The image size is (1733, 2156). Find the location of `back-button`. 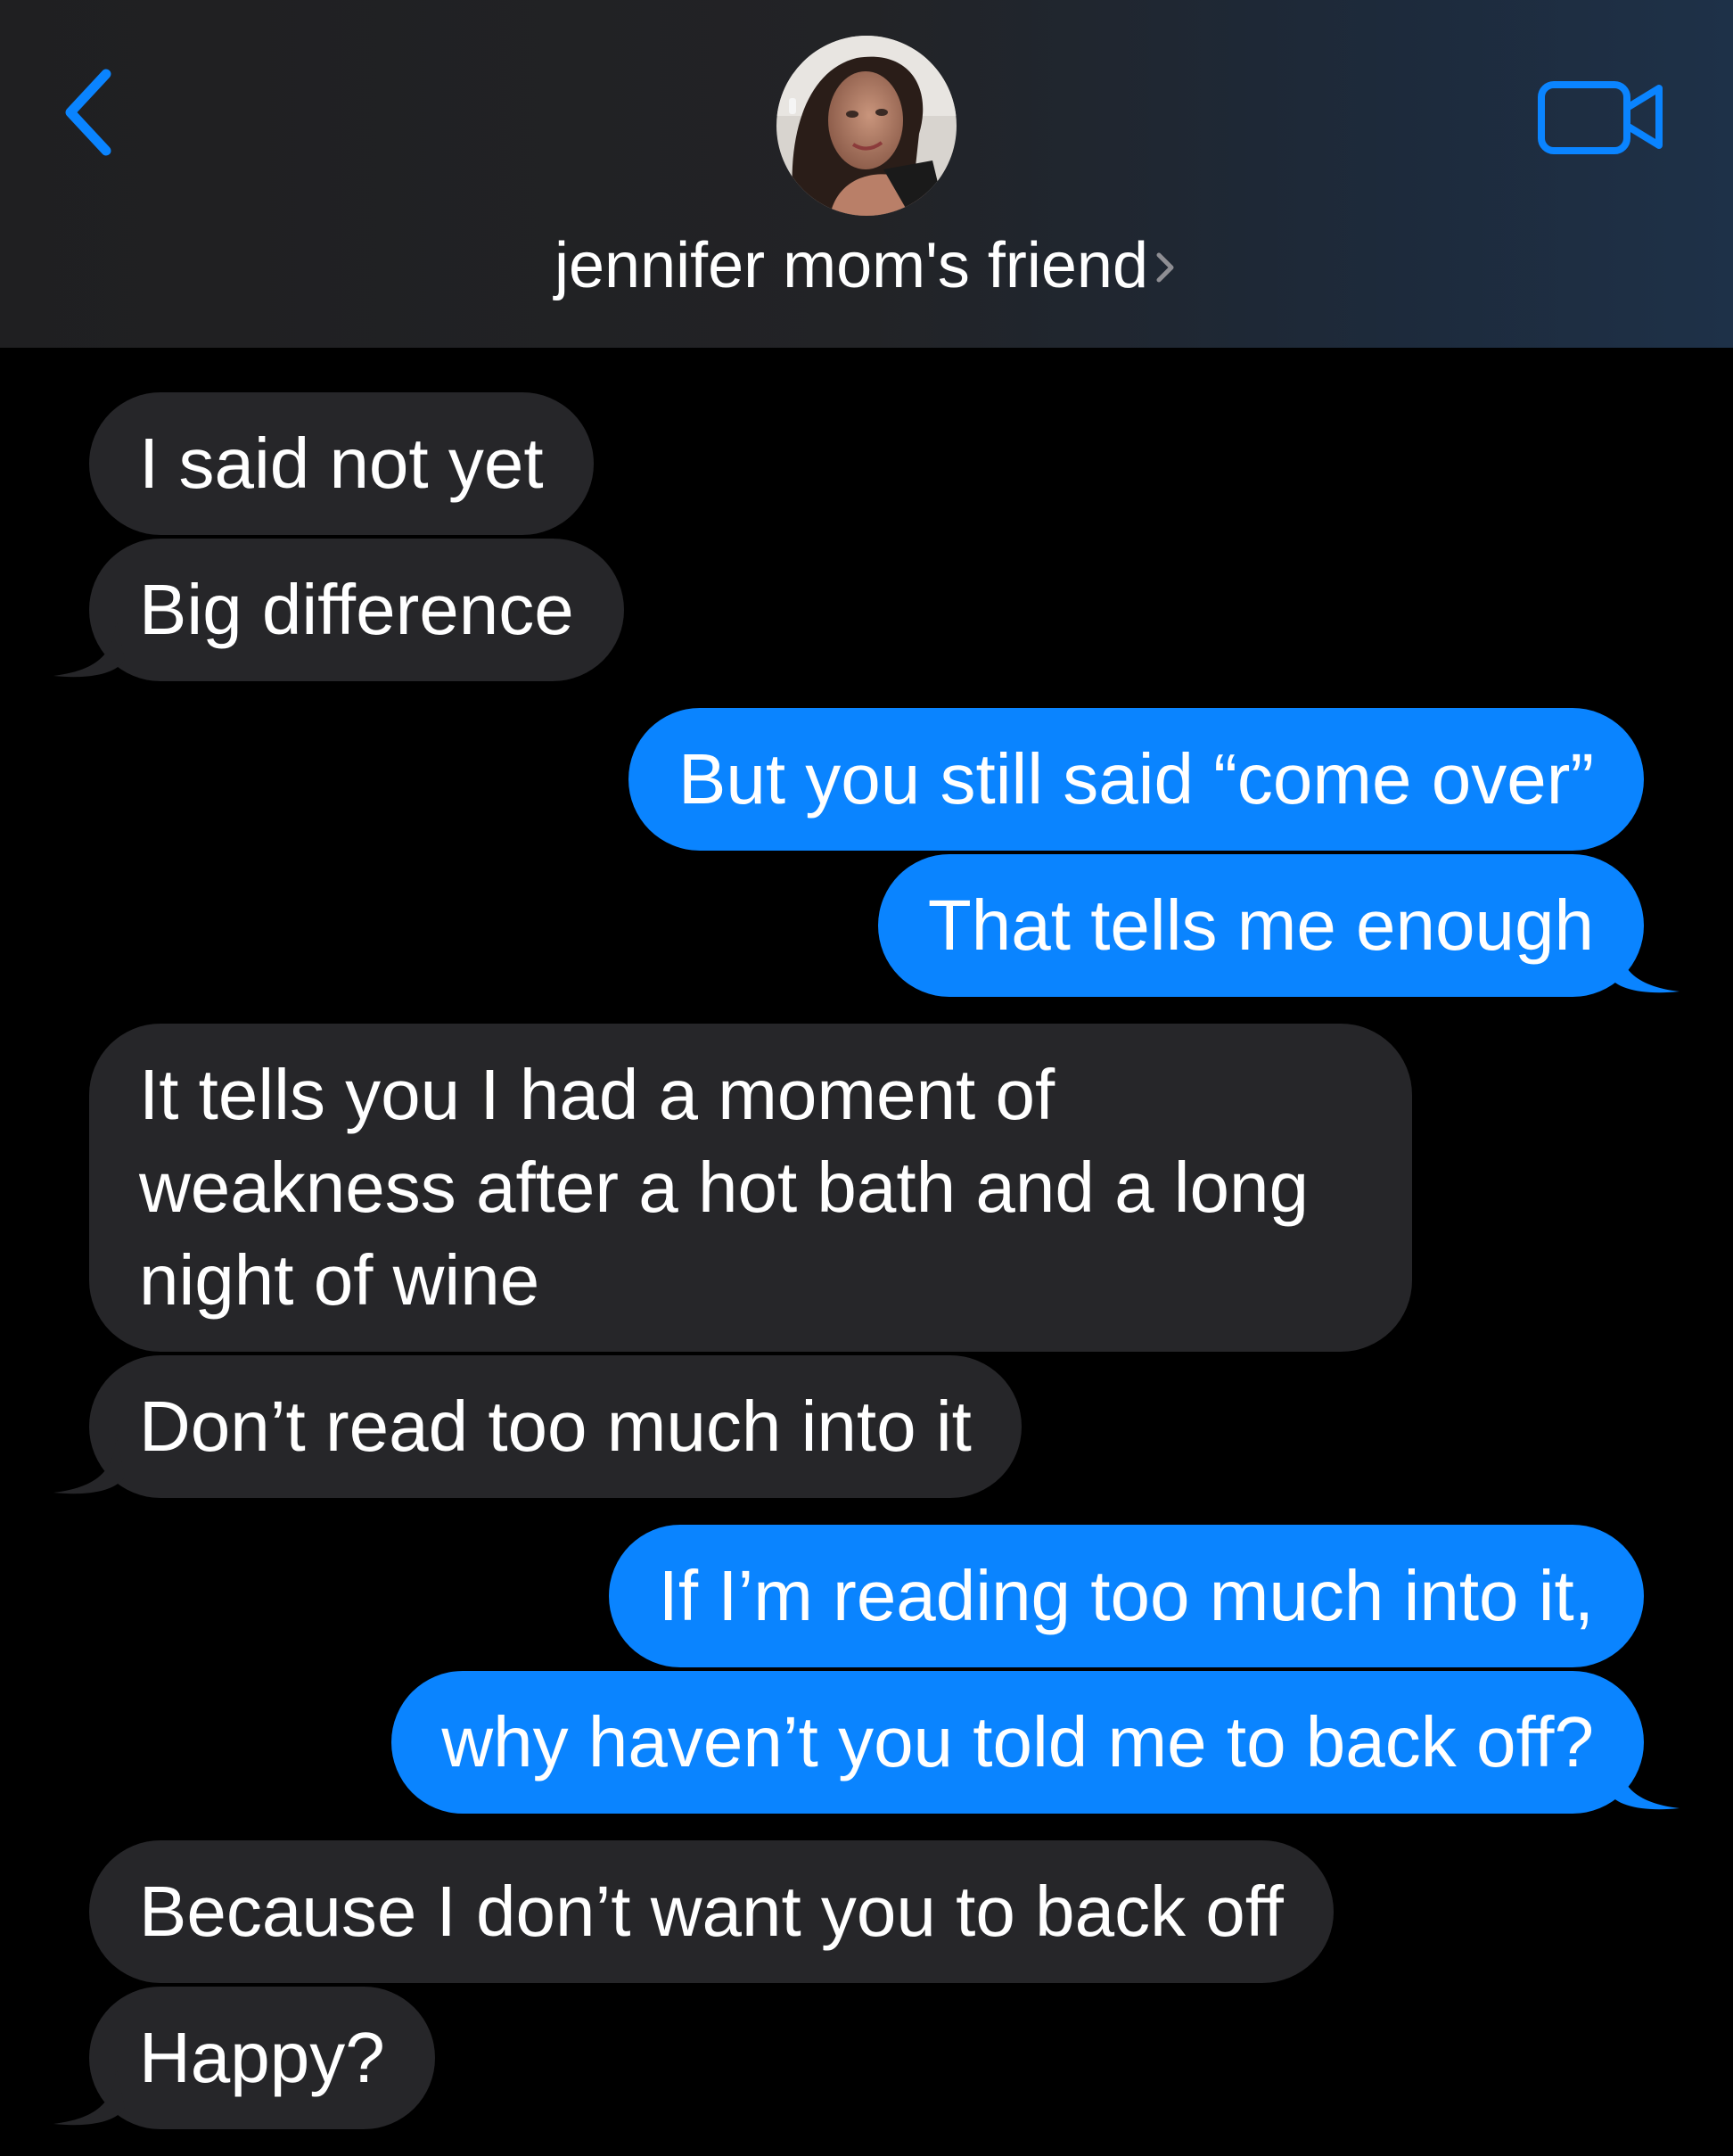

back-button is located at coordinates (88, 112).